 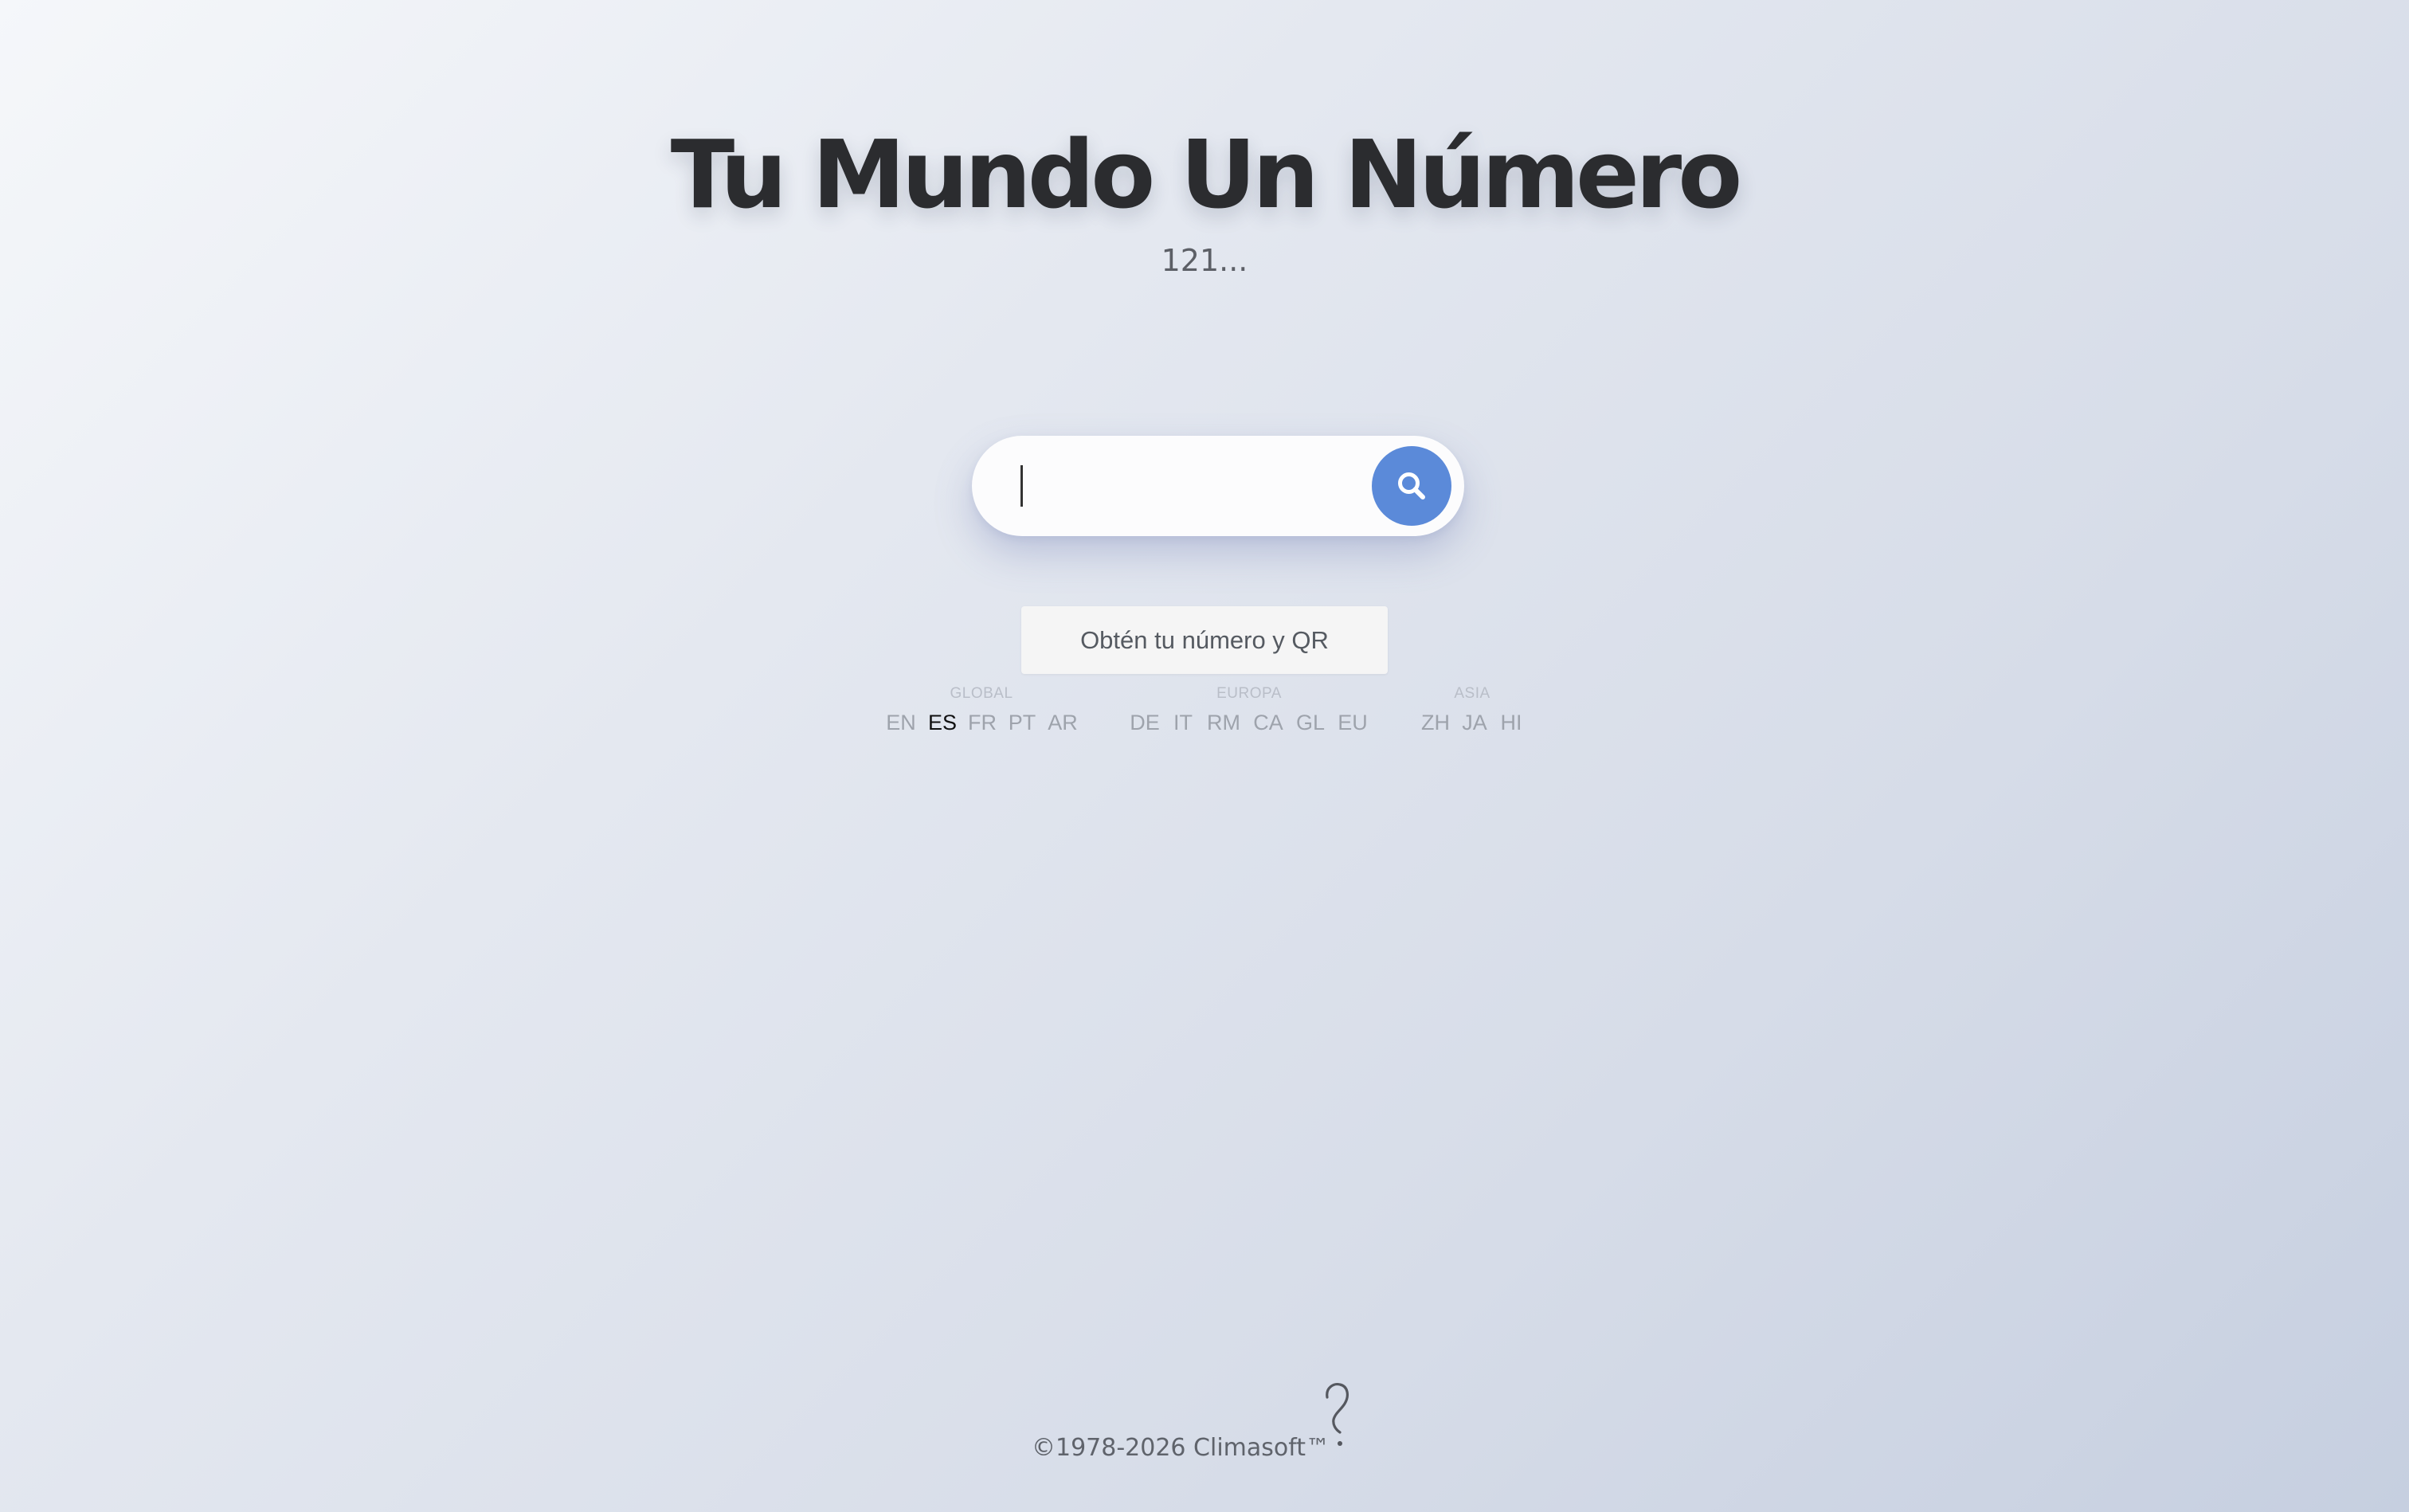 I want to click on search-bar, so click(x=1218, y=486).